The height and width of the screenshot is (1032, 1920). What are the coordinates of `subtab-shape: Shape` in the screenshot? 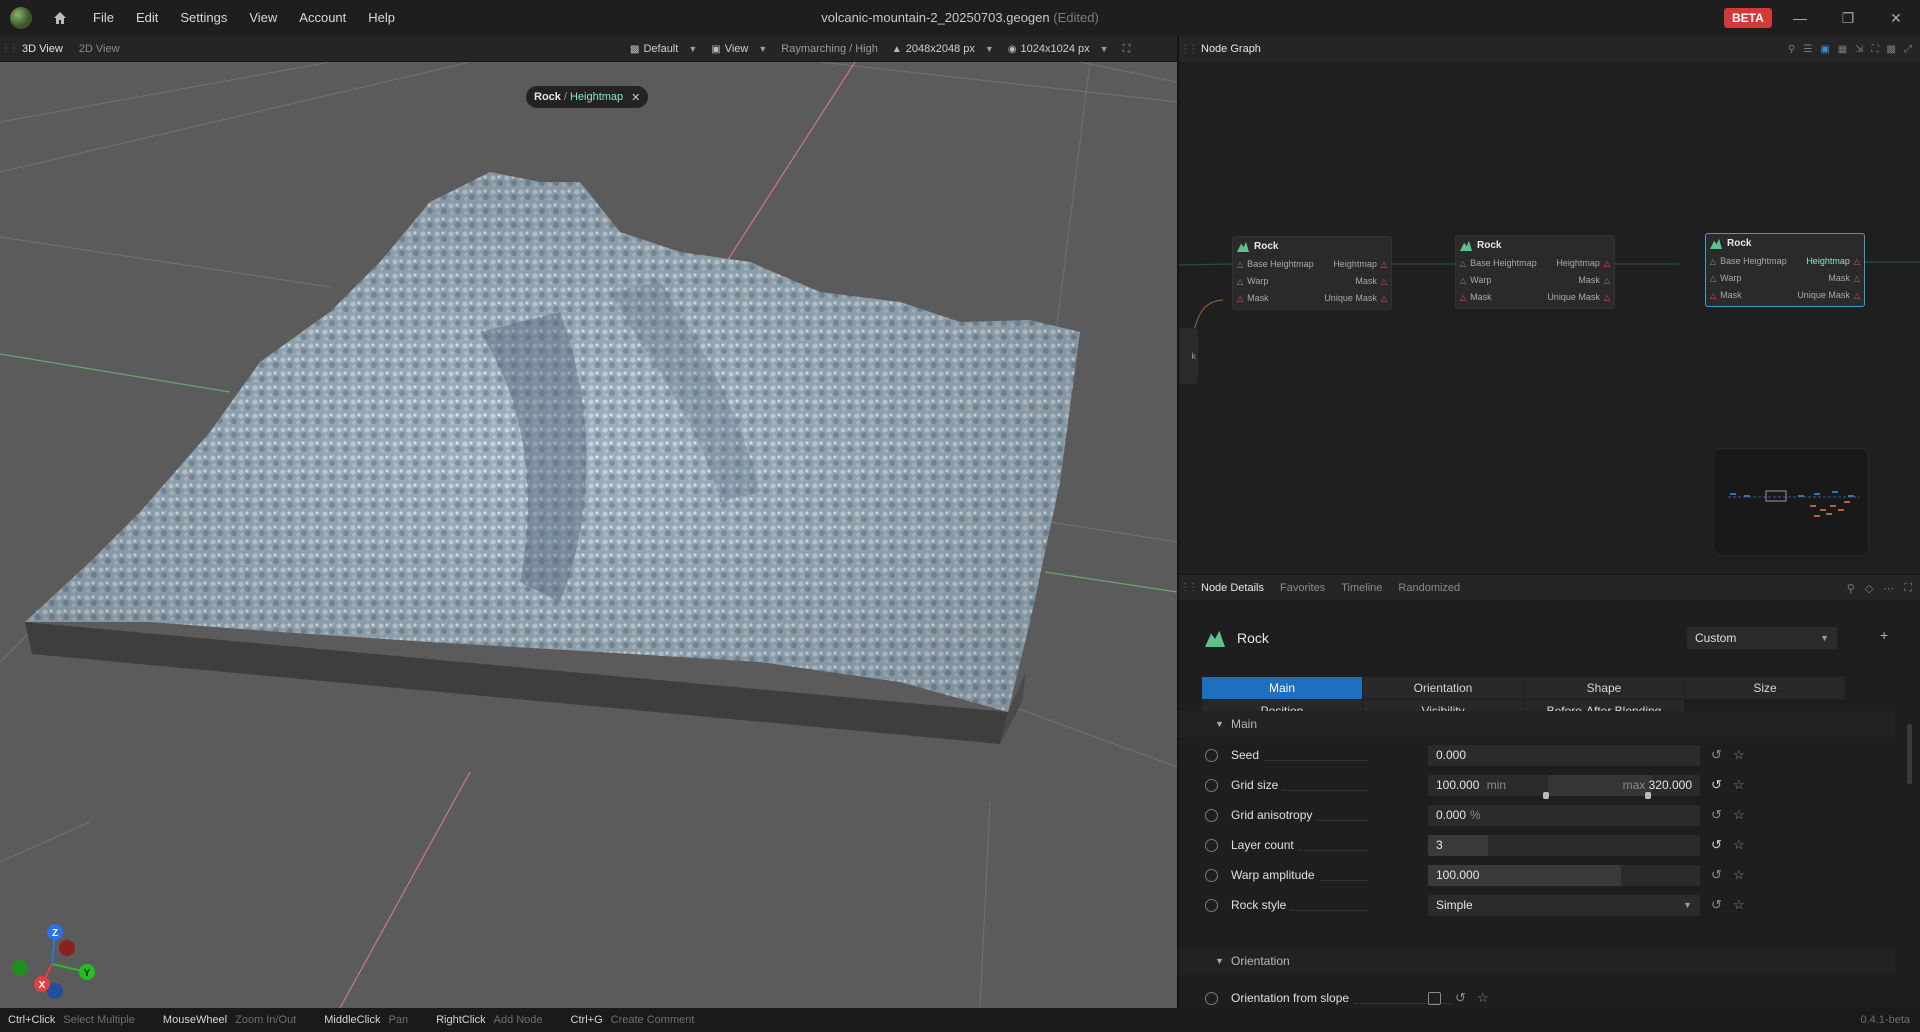 It's located at (1604, 688).